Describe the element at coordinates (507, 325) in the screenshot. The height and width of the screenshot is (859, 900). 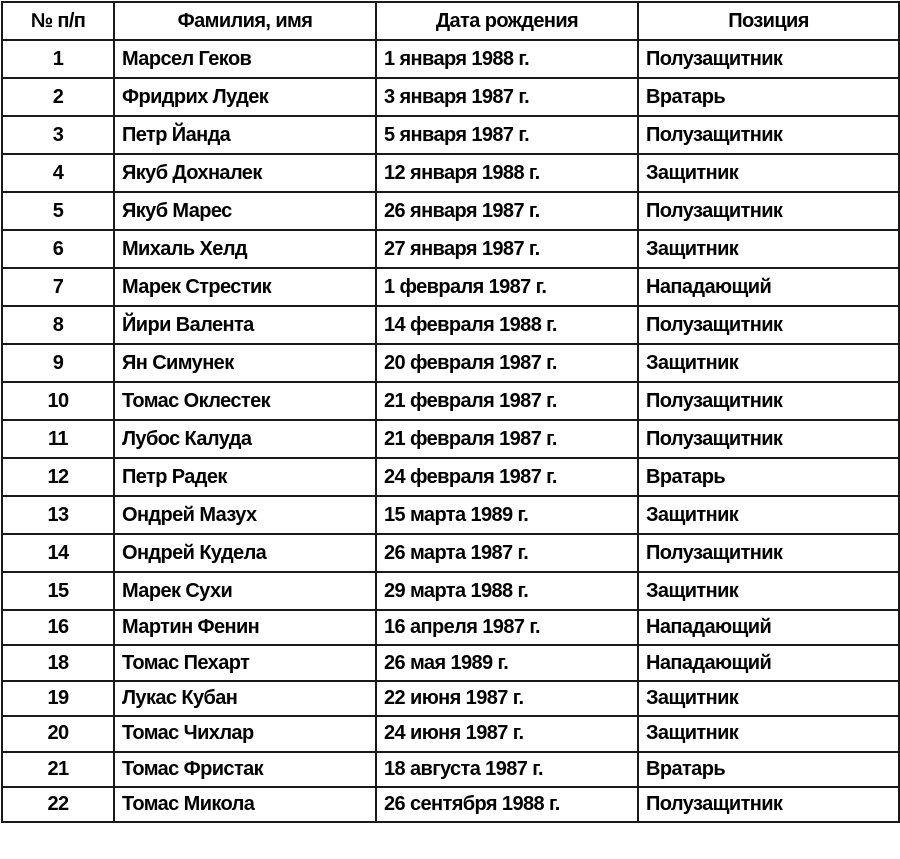
I see `birth-date-cell: 14 февраля 1988 г.` at that location.